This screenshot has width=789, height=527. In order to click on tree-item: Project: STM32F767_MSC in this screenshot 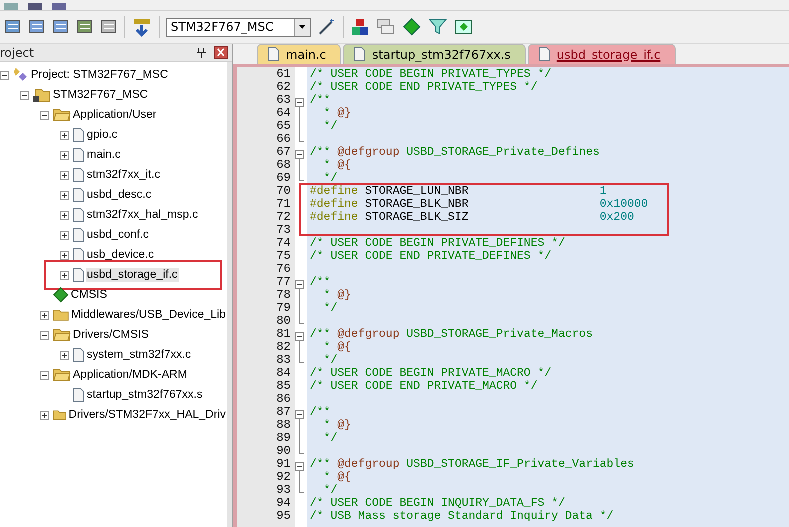, I will do `click(100, 75)`.